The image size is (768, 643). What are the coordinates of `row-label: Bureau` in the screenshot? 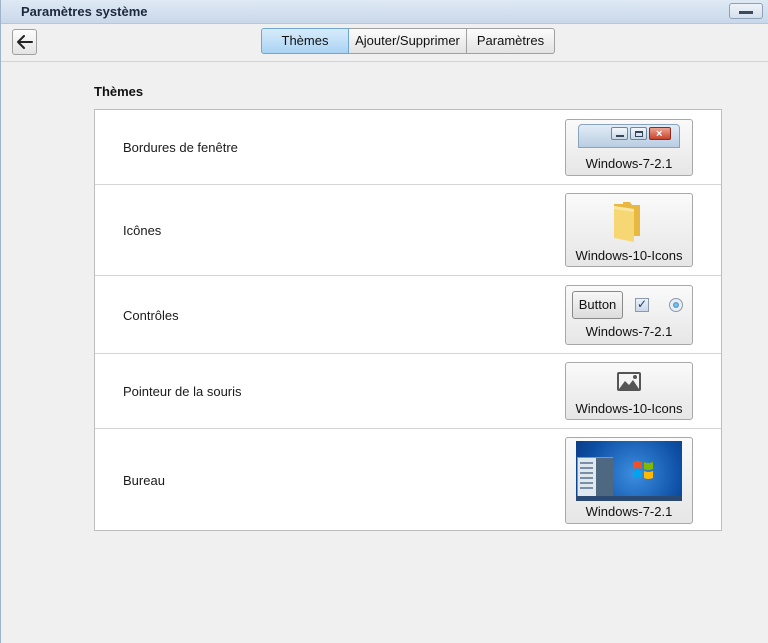 It's located at (144, 480).